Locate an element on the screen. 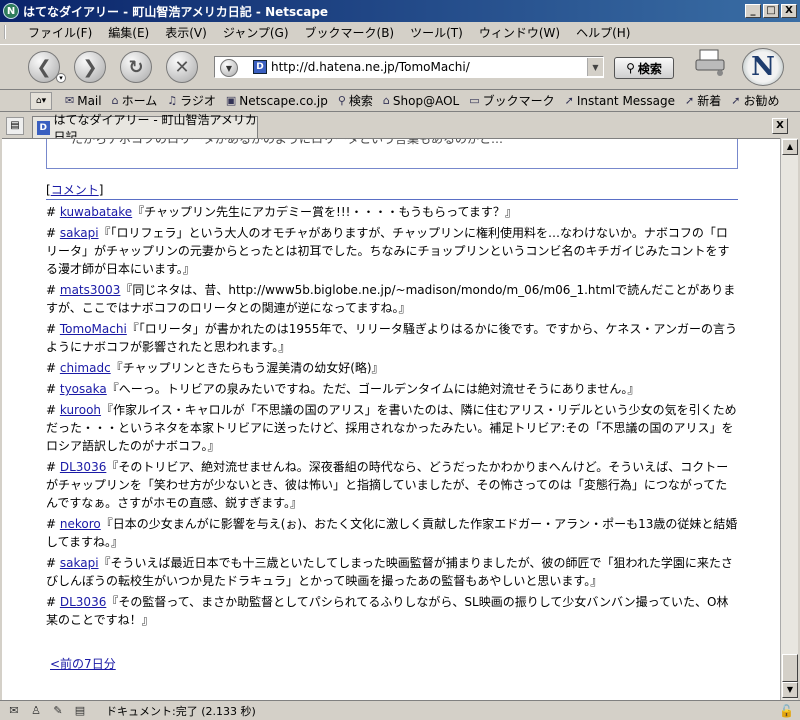 The width and height of the screenshot is (800, 720). menu-window: ウィンドウ(W) is located at coordinates (519, 32).